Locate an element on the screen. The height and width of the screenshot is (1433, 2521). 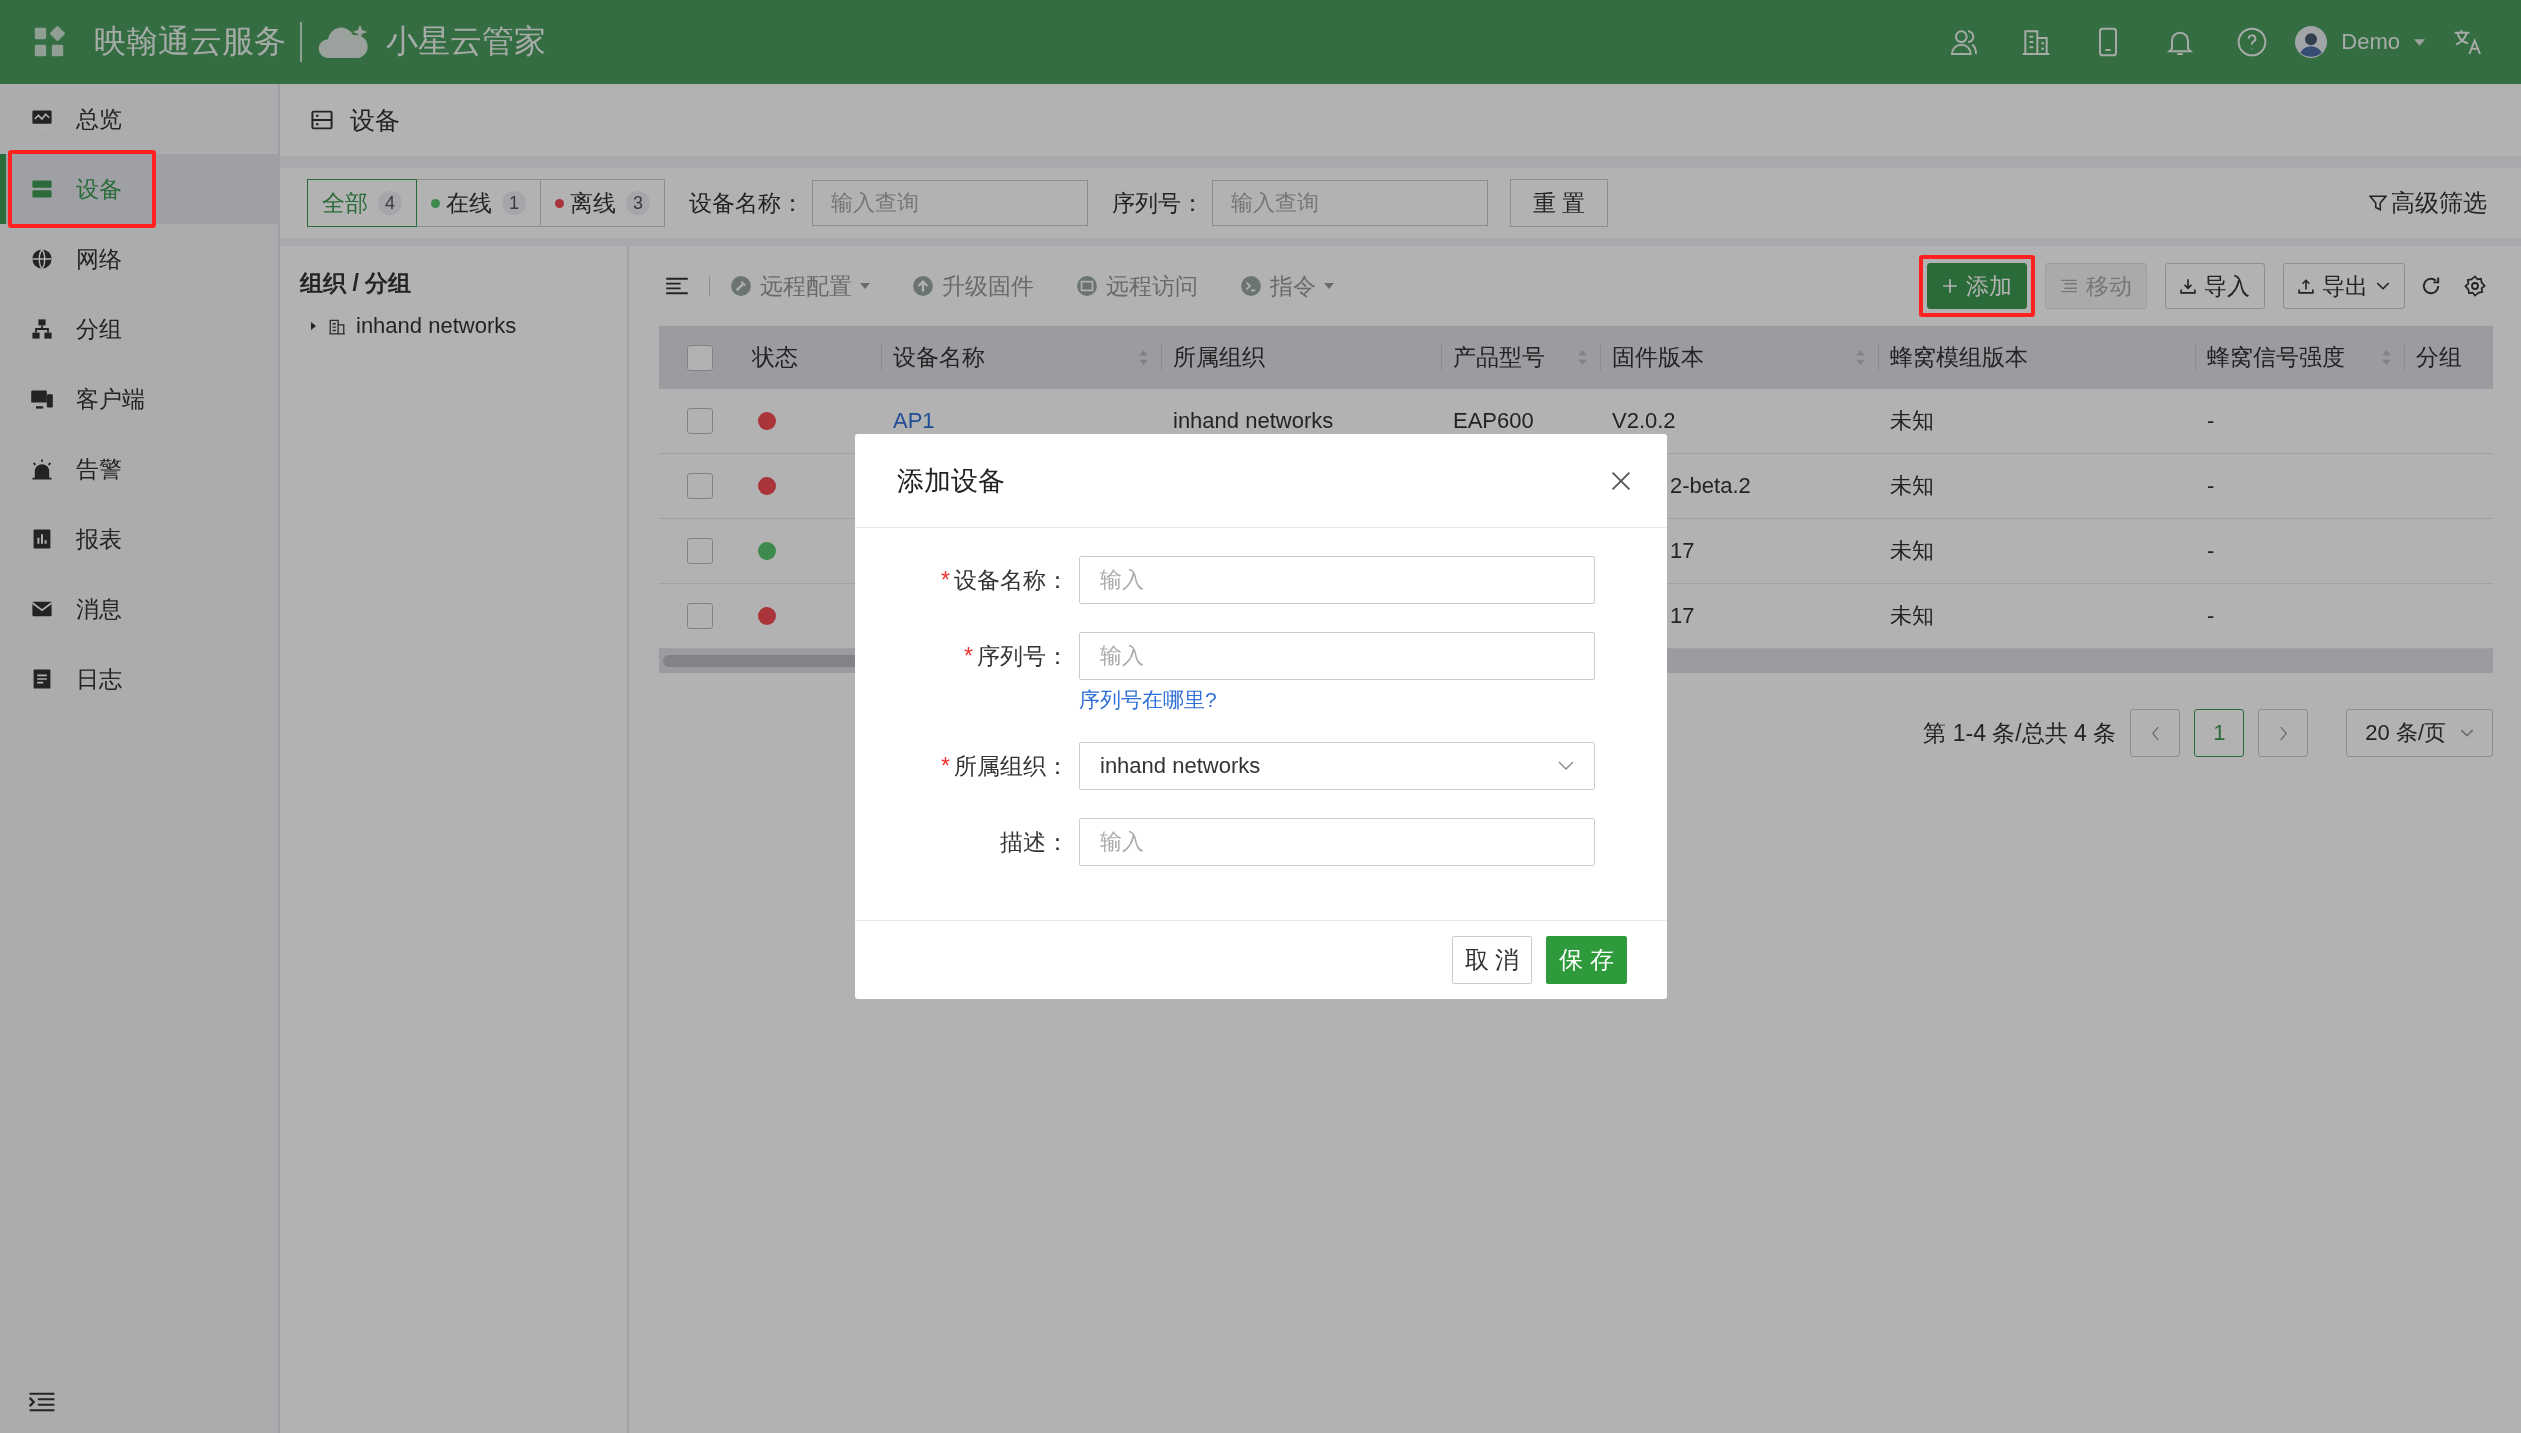
table-cell: EAP600 is located at coordinates (1493, 421).